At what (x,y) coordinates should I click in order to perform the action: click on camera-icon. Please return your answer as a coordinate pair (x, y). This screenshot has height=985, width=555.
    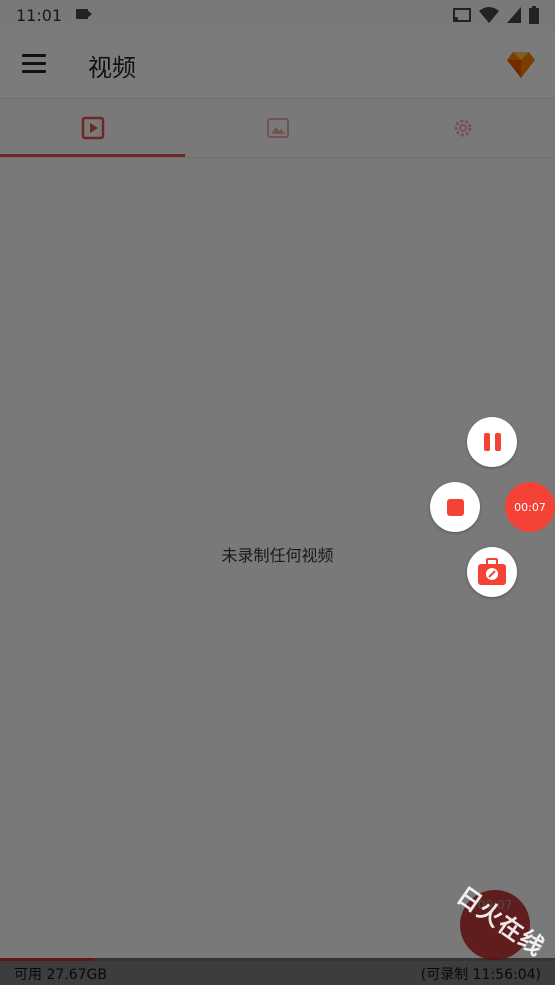
    Looking at the image, I should click on (492, 571).